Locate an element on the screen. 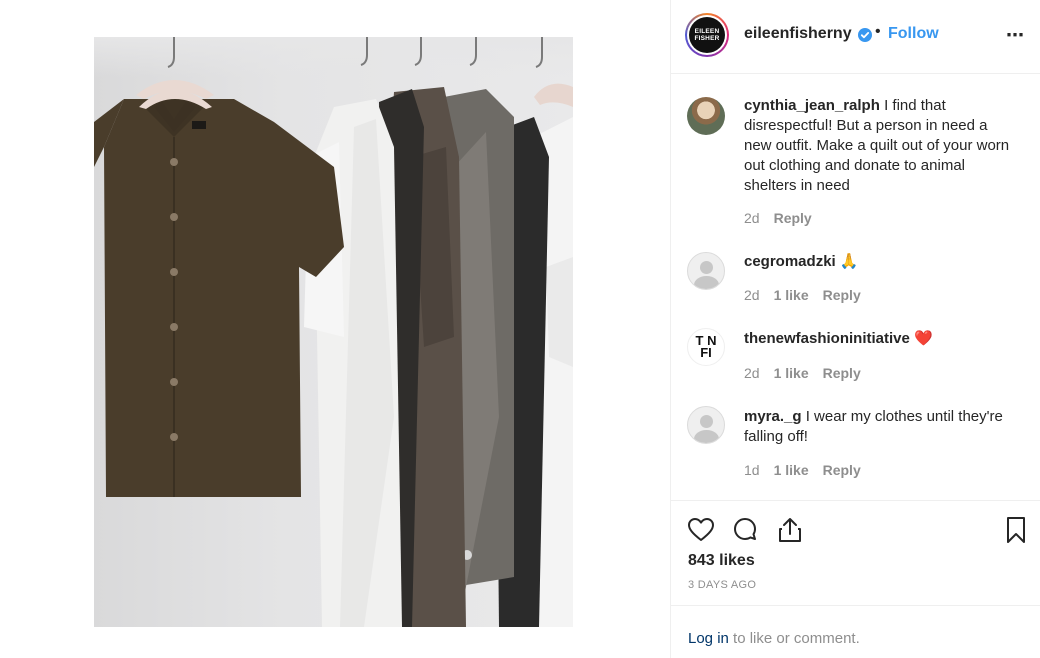 The width and height of the screenshot is (1040, 658). comment-body: thenewfashioninitiative ❤️ is located at coordinates (881, 339).